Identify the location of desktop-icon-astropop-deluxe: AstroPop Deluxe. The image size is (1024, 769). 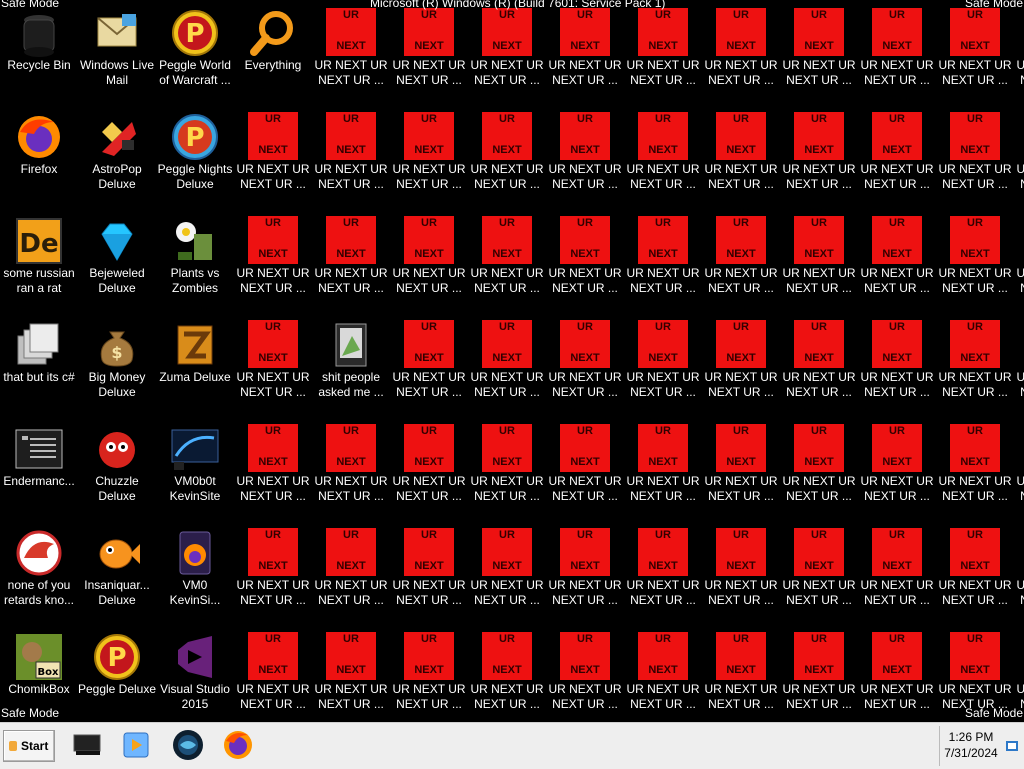
(117, 154).